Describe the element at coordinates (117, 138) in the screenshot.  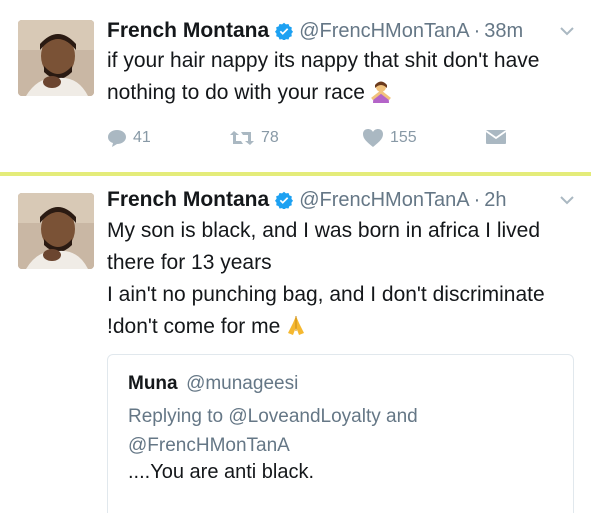
I see `reply-icon` at that location.